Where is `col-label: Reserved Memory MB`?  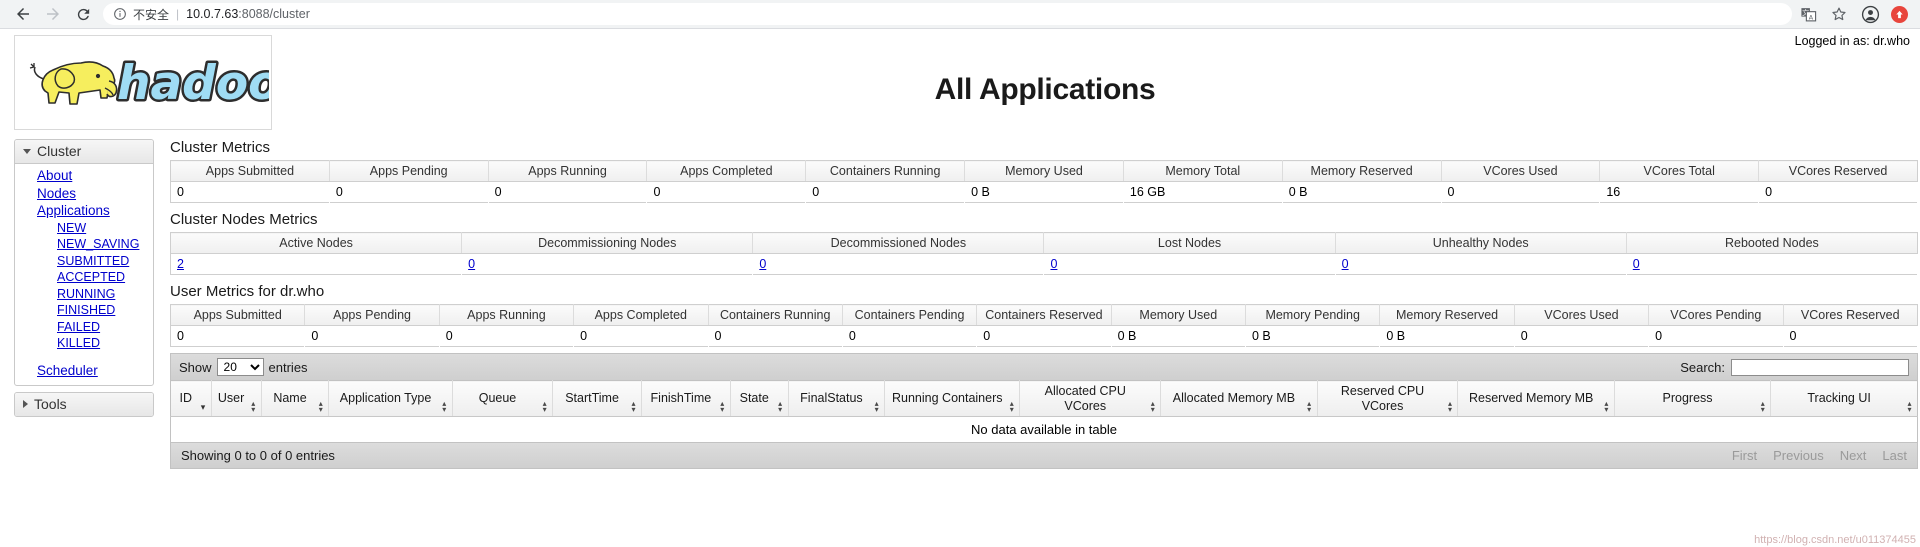
col-label: Reserved Memory MB is located at coordinates (1531, 398).